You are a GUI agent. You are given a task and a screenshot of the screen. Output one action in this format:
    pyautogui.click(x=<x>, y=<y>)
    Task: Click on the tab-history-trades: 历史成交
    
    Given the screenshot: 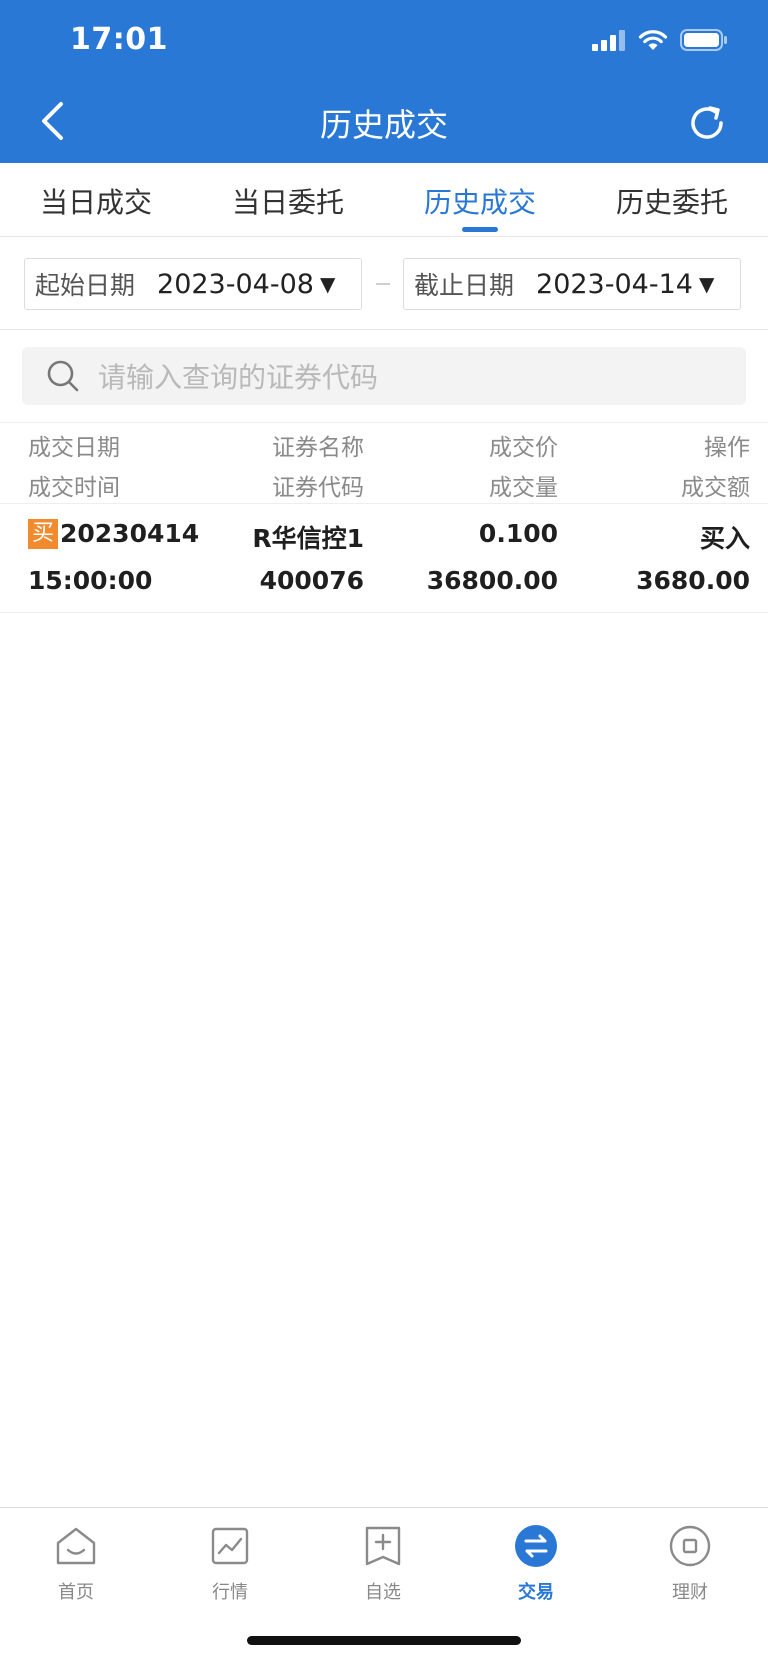 What is the action you would take?
    pyautogui.click(x=480, y=199)
    